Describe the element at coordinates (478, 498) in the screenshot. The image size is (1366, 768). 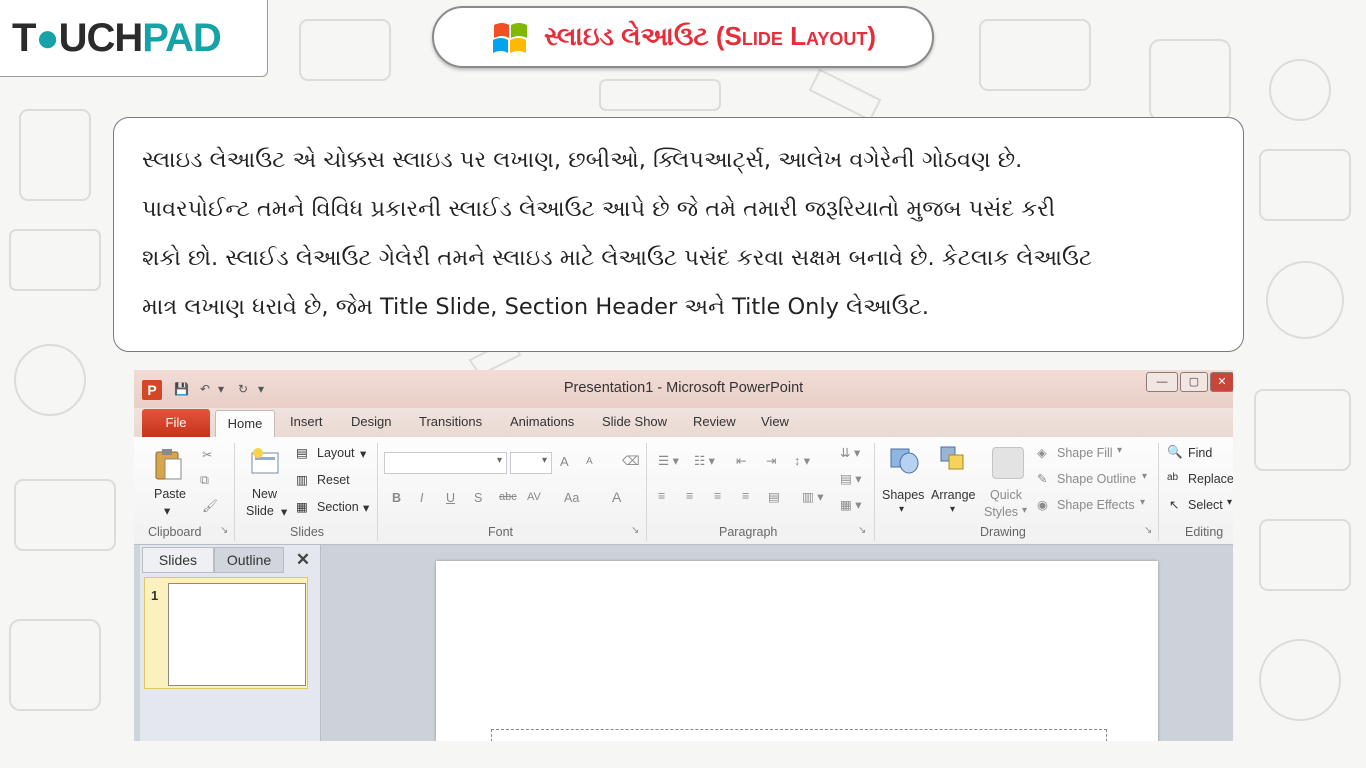
I see `shadow-button: S` at that location.